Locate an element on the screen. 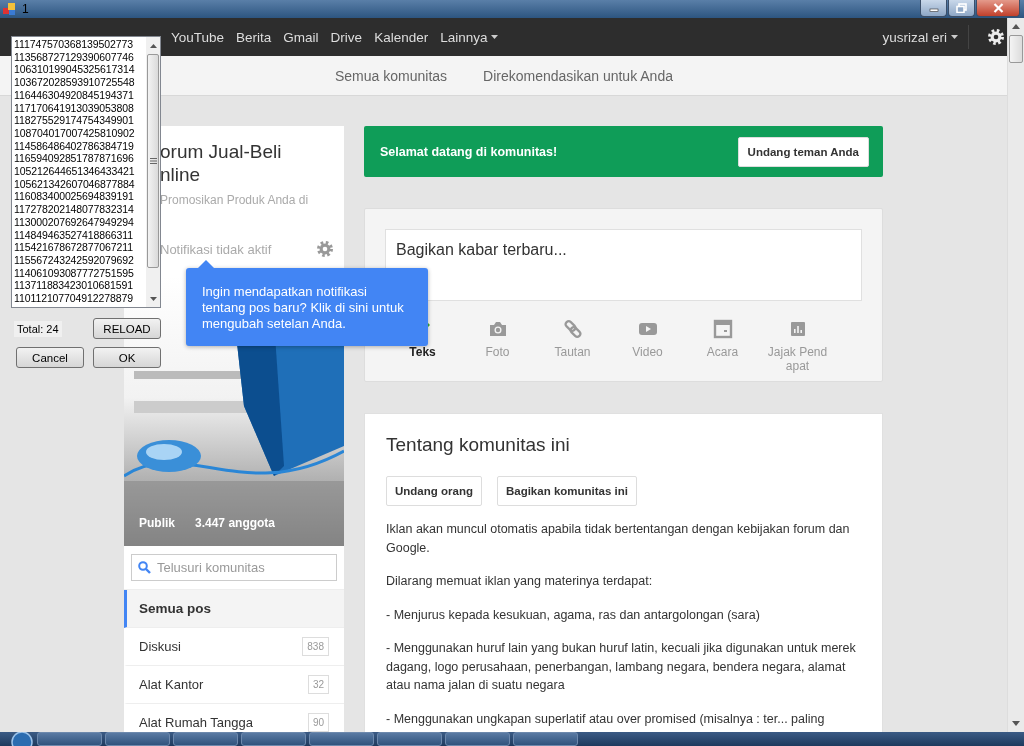  list-item: 116083400025694839191 is located at coordinates (80, 197).